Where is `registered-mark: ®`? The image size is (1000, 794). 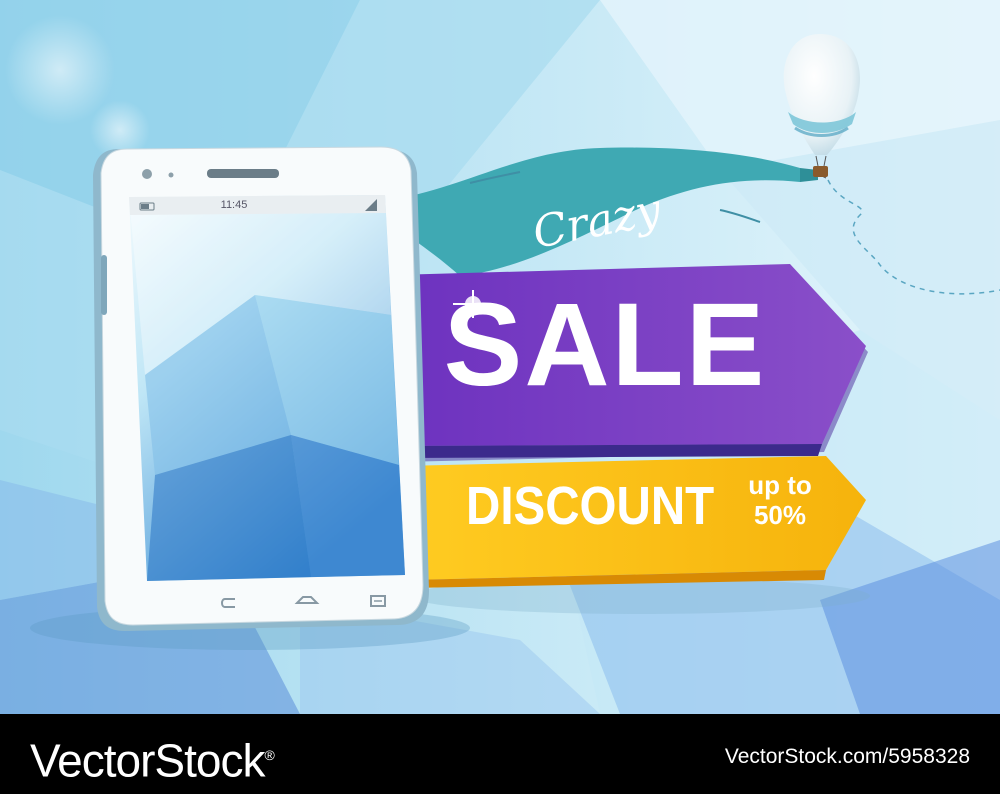 registered-mark: ® is located at coordinates (269, 755).